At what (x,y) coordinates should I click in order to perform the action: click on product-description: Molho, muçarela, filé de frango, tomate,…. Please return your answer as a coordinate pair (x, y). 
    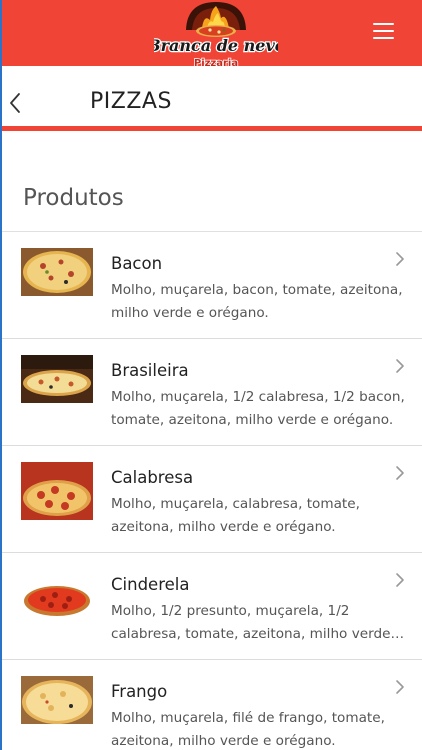
    Looking at the image, I should click on (248, 729).